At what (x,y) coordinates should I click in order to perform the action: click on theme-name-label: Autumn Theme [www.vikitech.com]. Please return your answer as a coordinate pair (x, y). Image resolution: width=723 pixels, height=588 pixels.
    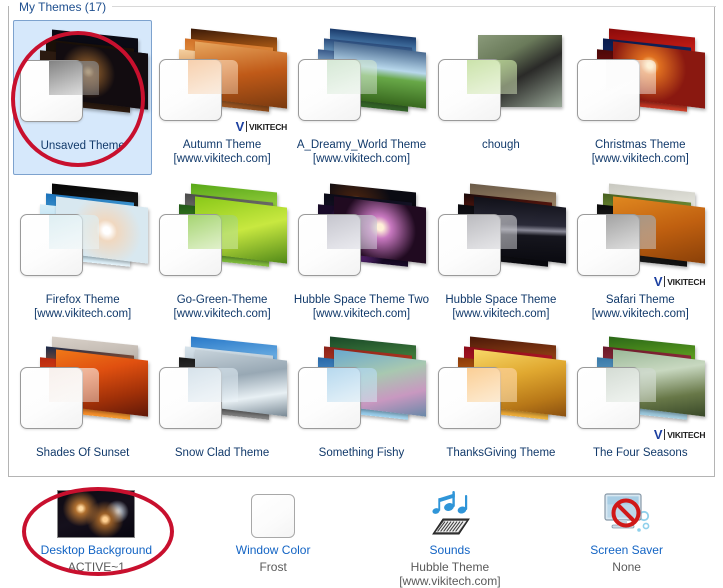
    Looking at the image, I should click on (222, 152).